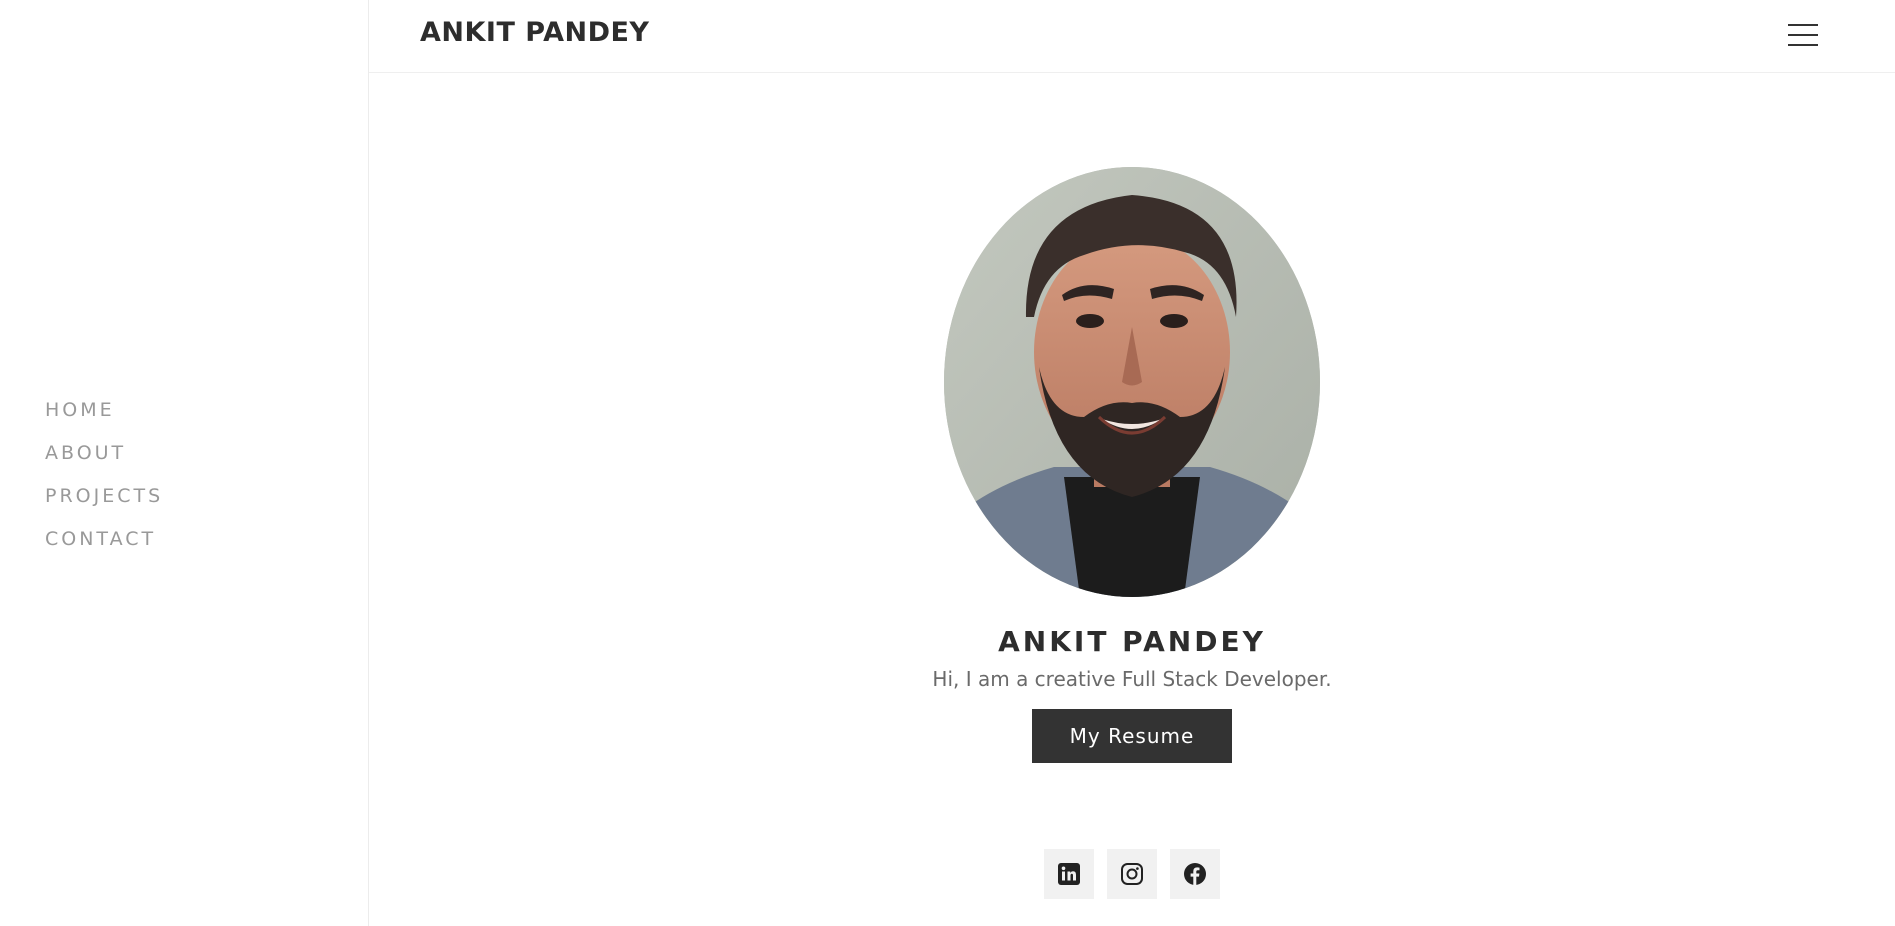 The image size is (1895, 926). I want to click on resume-button: My Resume, so click(1132, 736).